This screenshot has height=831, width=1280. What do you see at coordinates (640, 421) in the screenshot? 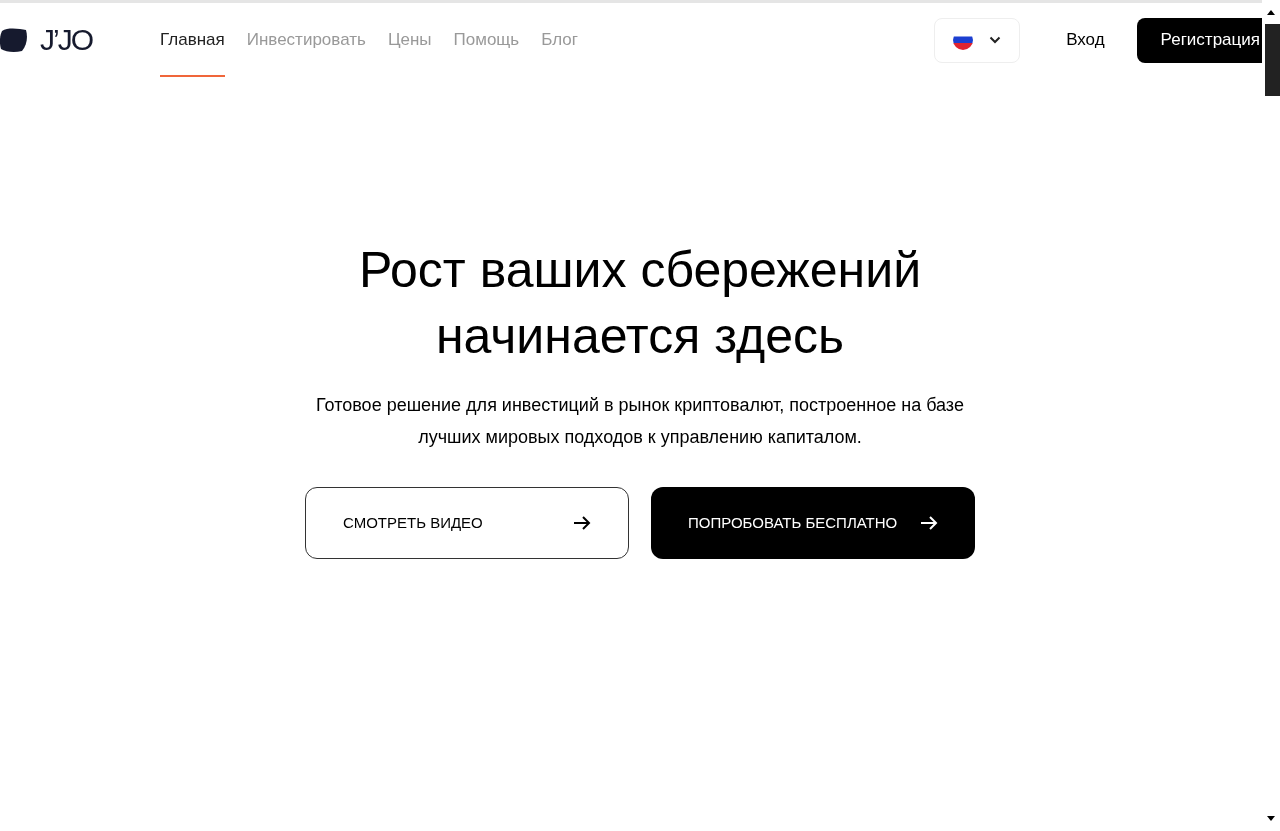
I see `hero-subtitle: Готовое решение для инвестиций в рынок криптовалют, построенное на базе лучших мировых подходов к управлению капиталом.` at bounding box center [640, 421].